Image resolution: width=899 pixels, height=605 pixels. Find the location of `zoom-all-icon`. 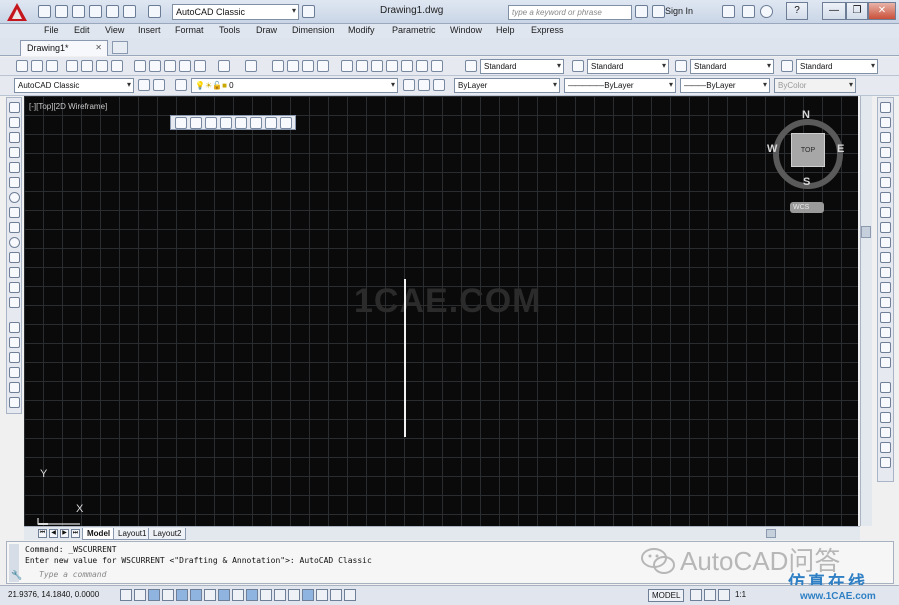

zoom-all-icon is located at coordinates (271, 123).